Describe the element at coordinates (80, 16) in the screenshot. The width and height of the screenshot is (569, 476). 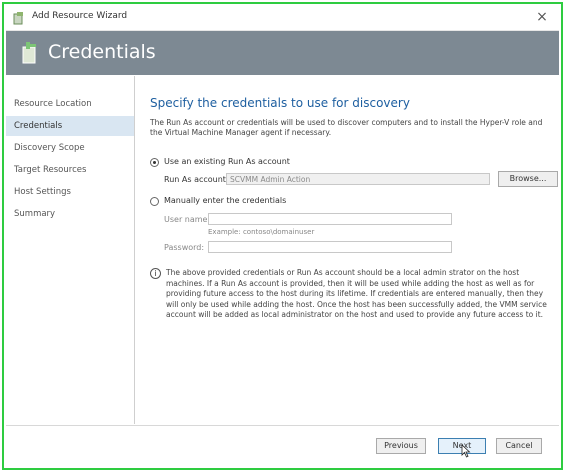
I see `window-title: Add Resource Wizard` at that location.